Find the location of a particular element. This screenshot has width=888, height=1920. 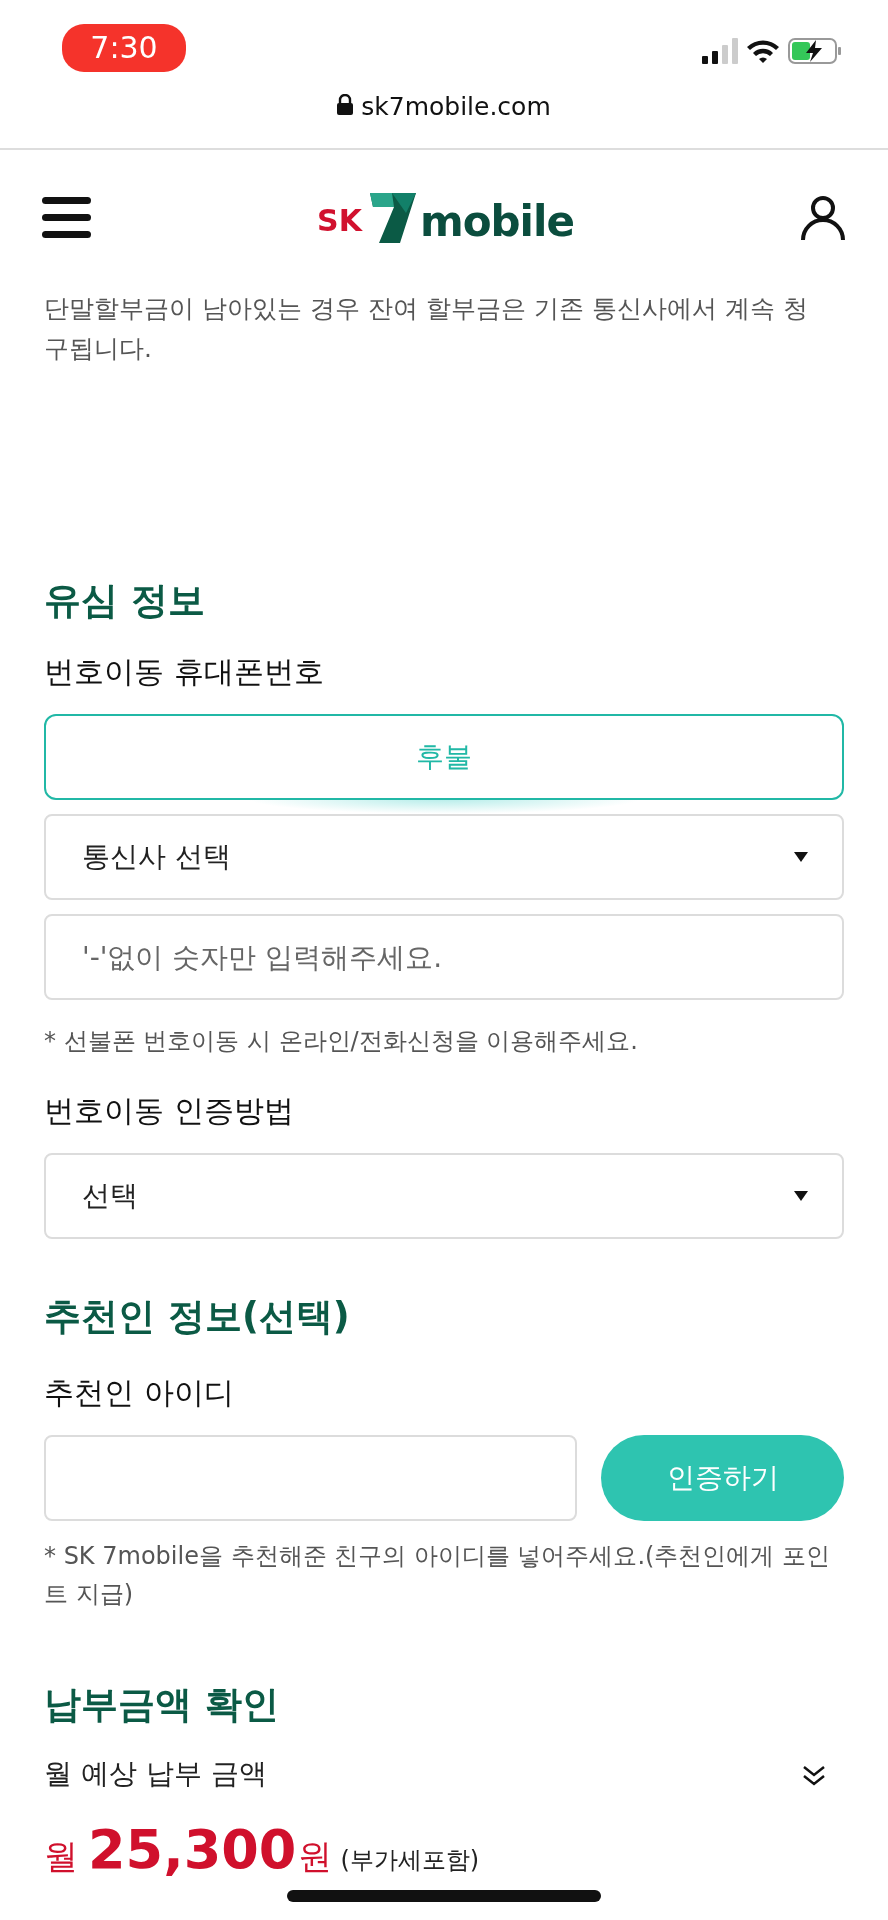

section-title: 추천인 정보(선택) is located at coordinates (197, 1317).